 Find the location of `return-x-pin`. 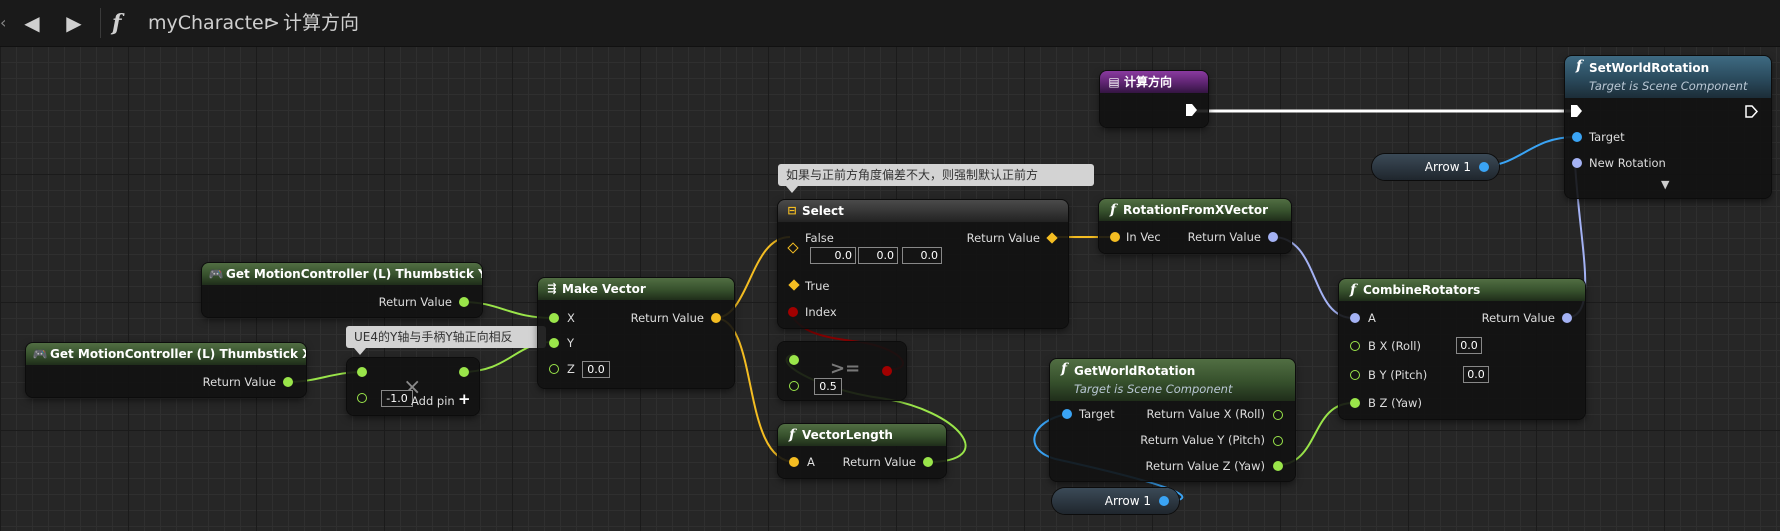

return-x-pin is located at coordinates (1278, 415).